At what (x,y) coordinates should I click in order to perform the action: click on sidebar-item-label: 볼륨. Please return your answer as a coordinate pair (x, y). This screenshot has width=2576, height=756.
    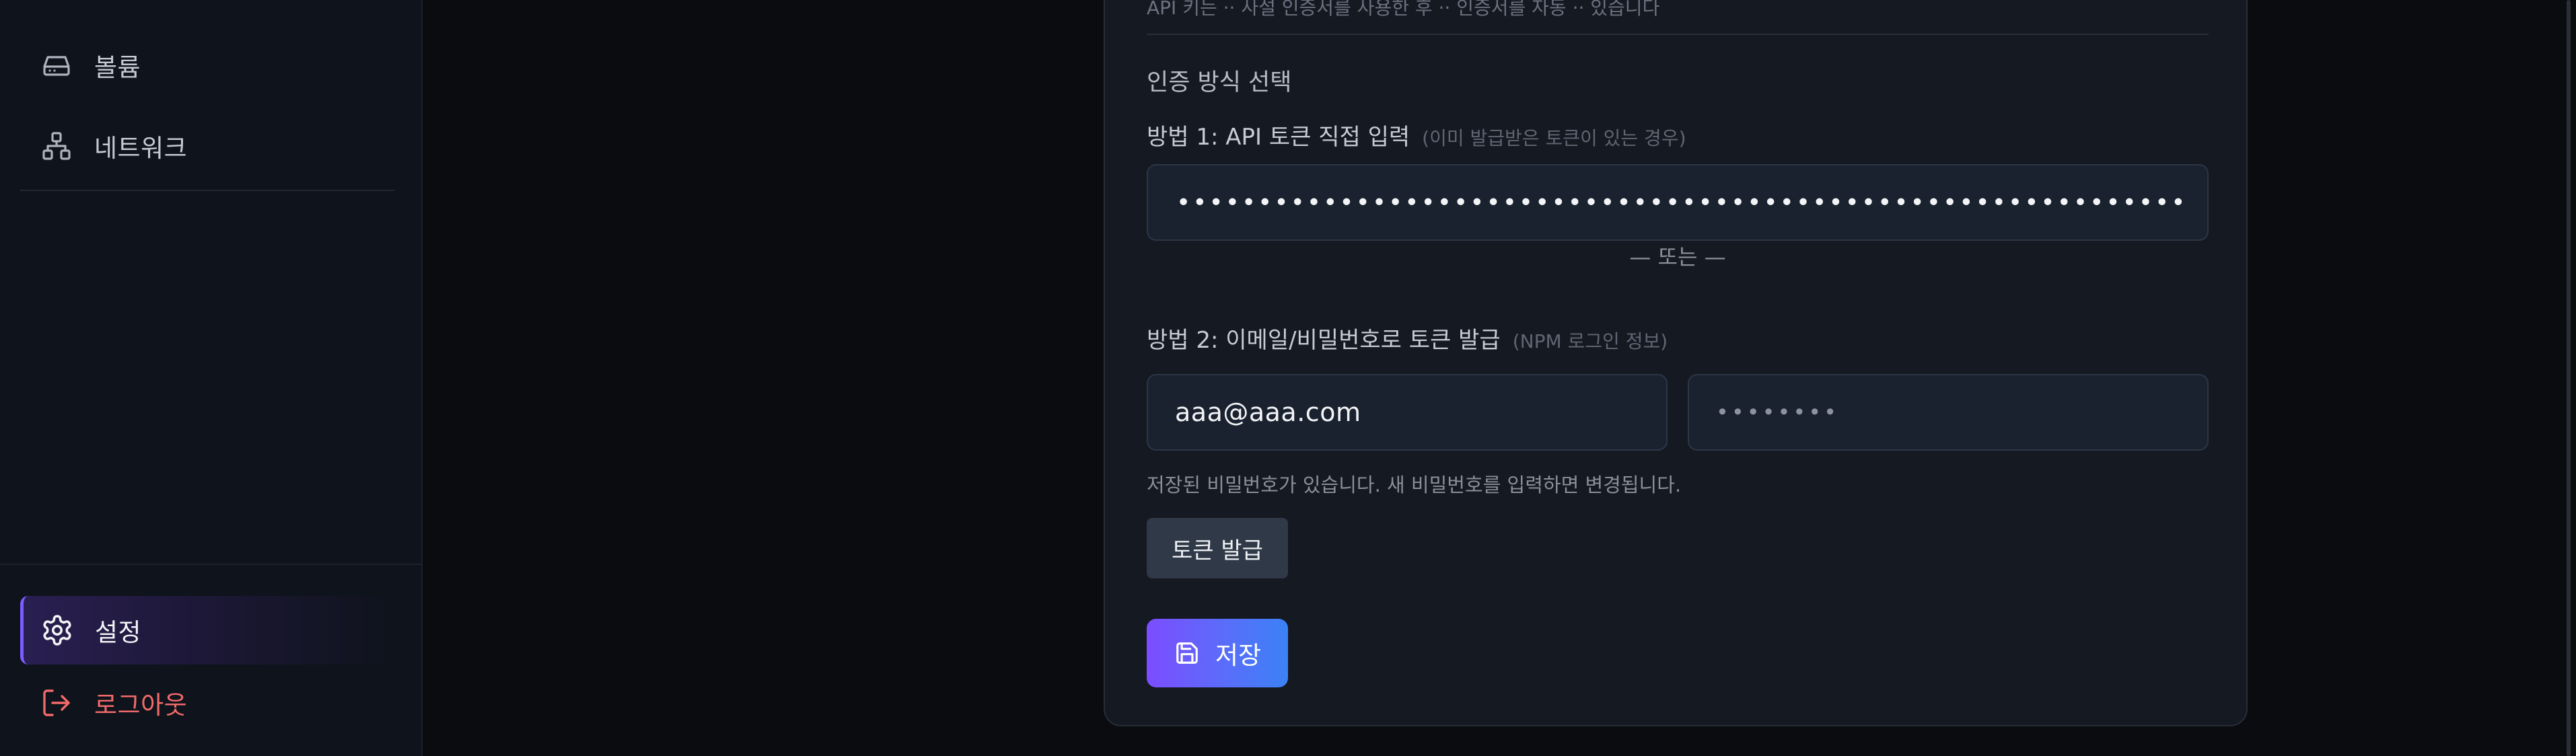
    Looking at the image, I should click on (117, 68).